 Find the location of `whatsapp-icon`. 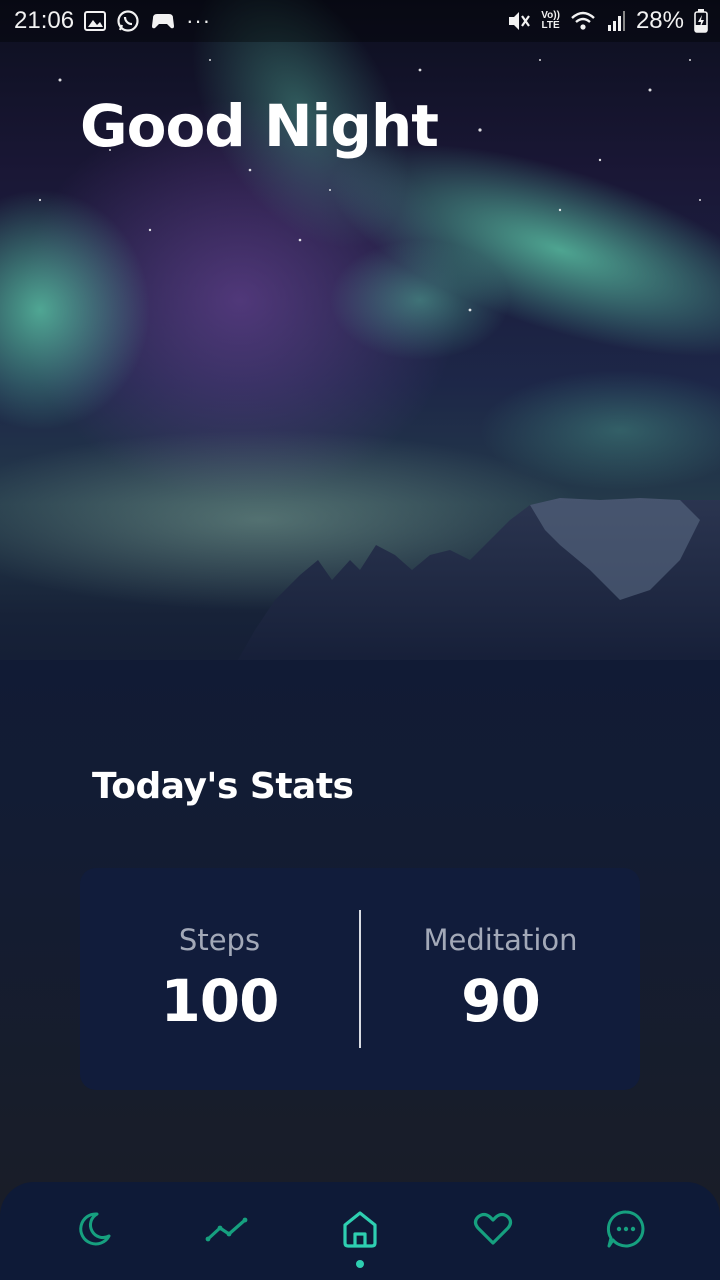

whatsapp-icon is located at coordinates (128, 21).